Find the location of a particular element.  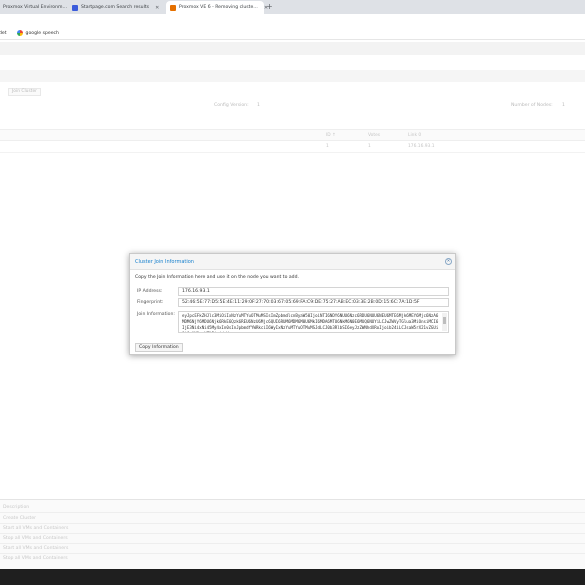

dialog-title-bar: Cluster Join Information ✕ is located at coordinates (292, 262).